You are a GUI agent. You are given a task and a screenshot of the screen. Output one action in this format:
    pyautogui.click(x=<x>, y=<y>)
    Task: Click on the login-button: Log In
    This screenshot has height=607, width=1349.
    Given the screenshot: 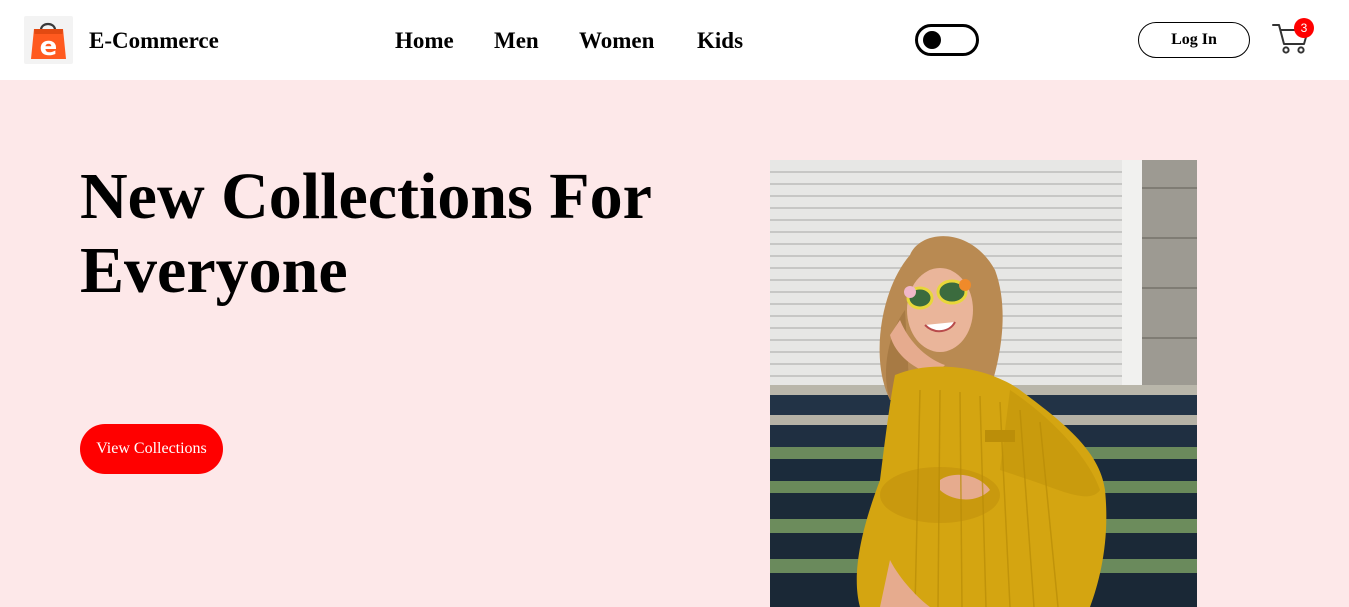 What is the action you would take?
    pyautogui.click(x=1194, y=40)
    